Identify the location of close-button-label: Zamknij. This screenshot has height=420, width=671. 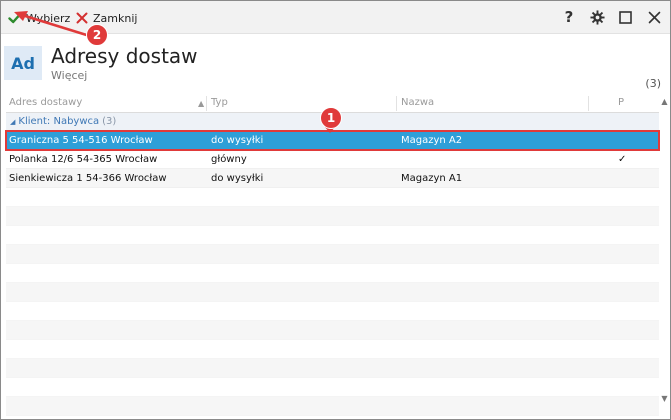
(115, 18).